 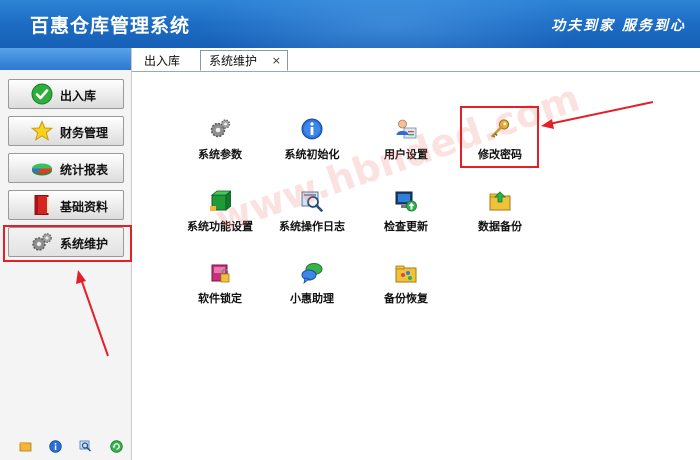 What do you see at coordinates (42, 130) in the screenshot?
I see `star-icon` at bounding box center [42, 130].